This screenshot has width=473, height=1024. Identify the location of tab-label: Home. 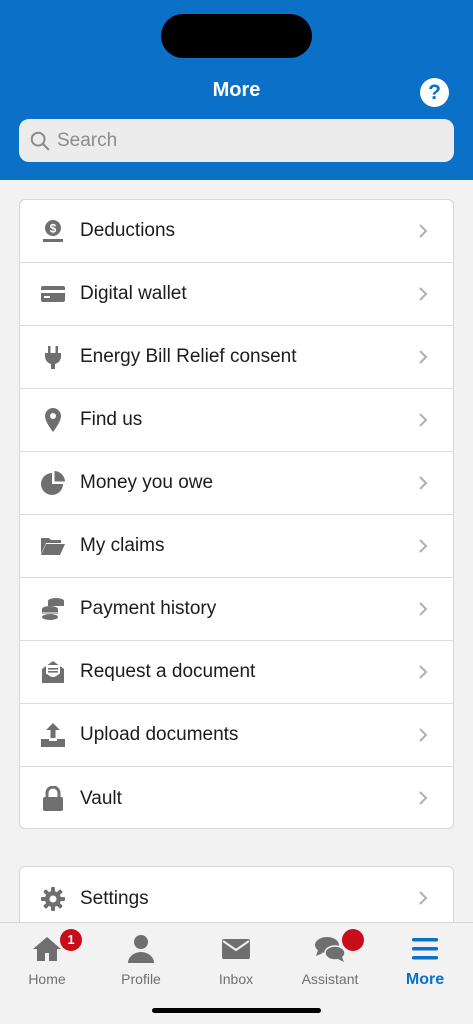
(47, 979).